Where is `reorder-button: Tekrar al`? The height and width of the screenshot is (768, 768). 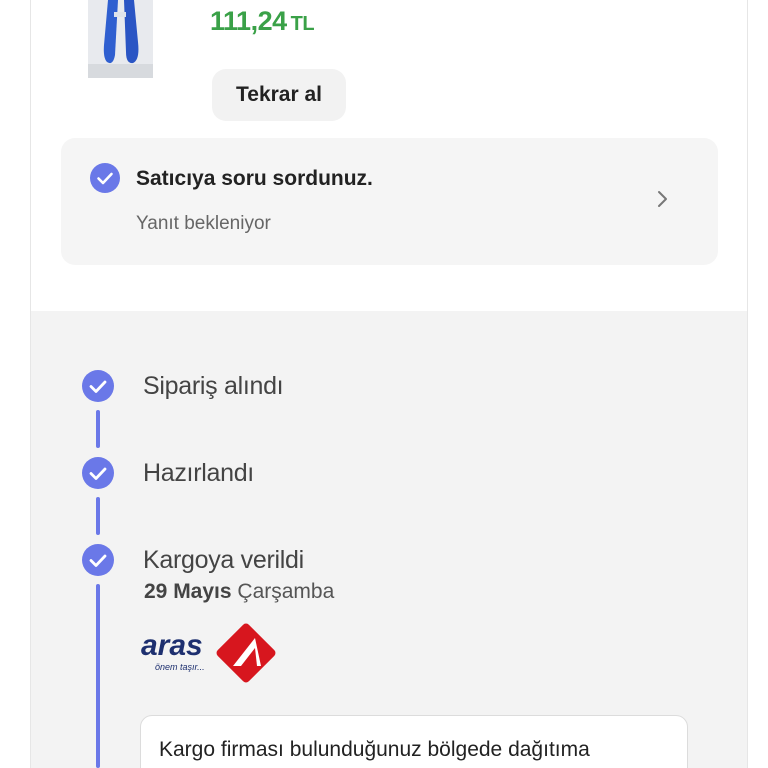
reorder-button: Tekrar al is located at coordinates (279, 95).